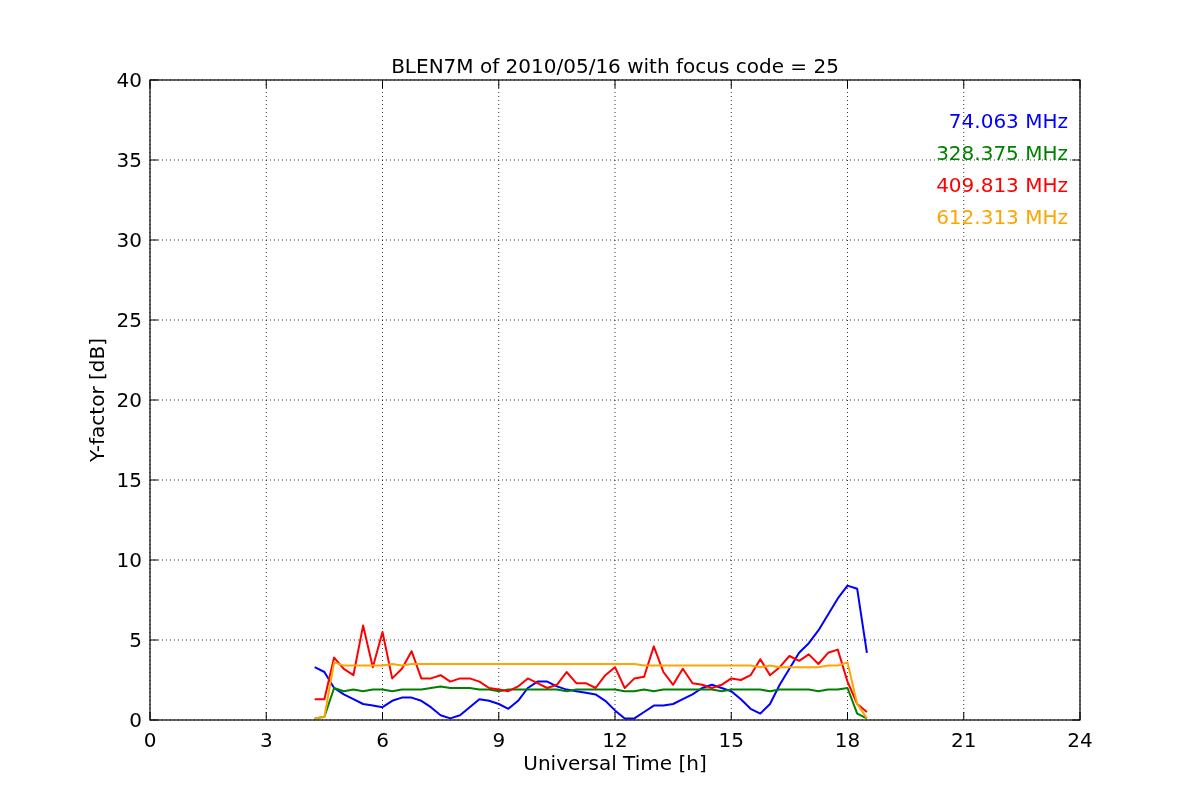 The height and width of the screenshot is (800, 1200). What do you see at coordinates (129, 320) in the screenshot?
I see `tick-label: 25` at bounding box center [129, 320].